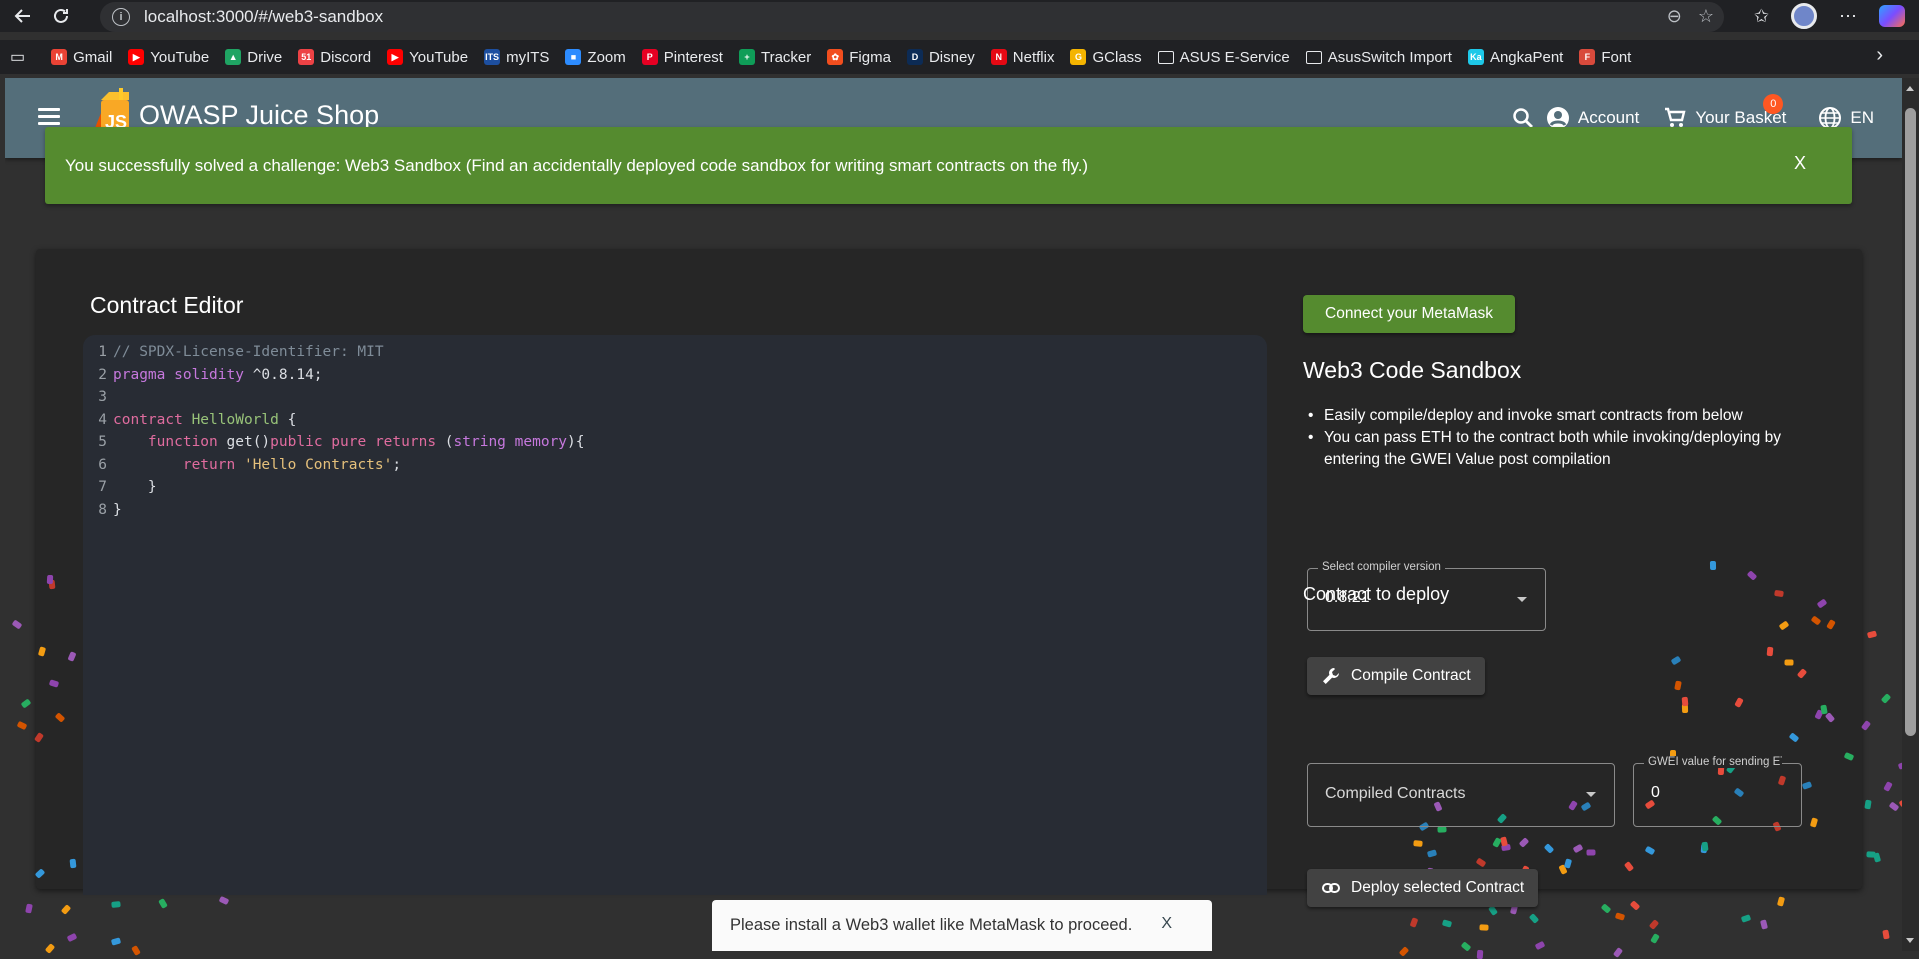 The image size is (1919, 959). I want to click on gwei-value-label: GWEI value for sending ETH, so click(1713, 762).